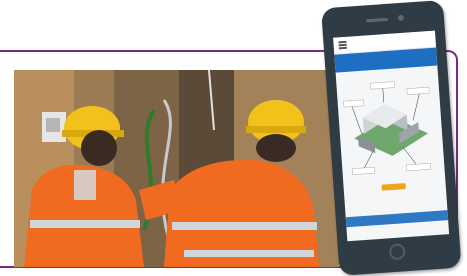 The image size is (467, 276). I want to click on screen-footer-bar, so click(397, 219).